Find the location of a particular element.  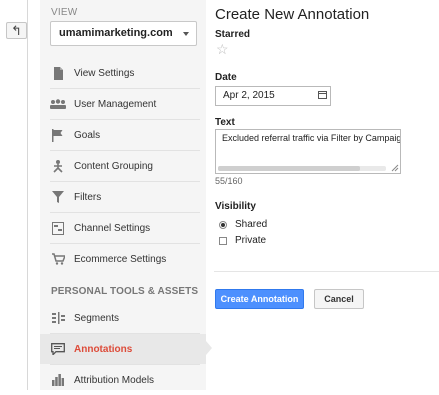

sidebar-item-view-settings: View Settings is located at coordinates (123, 73).